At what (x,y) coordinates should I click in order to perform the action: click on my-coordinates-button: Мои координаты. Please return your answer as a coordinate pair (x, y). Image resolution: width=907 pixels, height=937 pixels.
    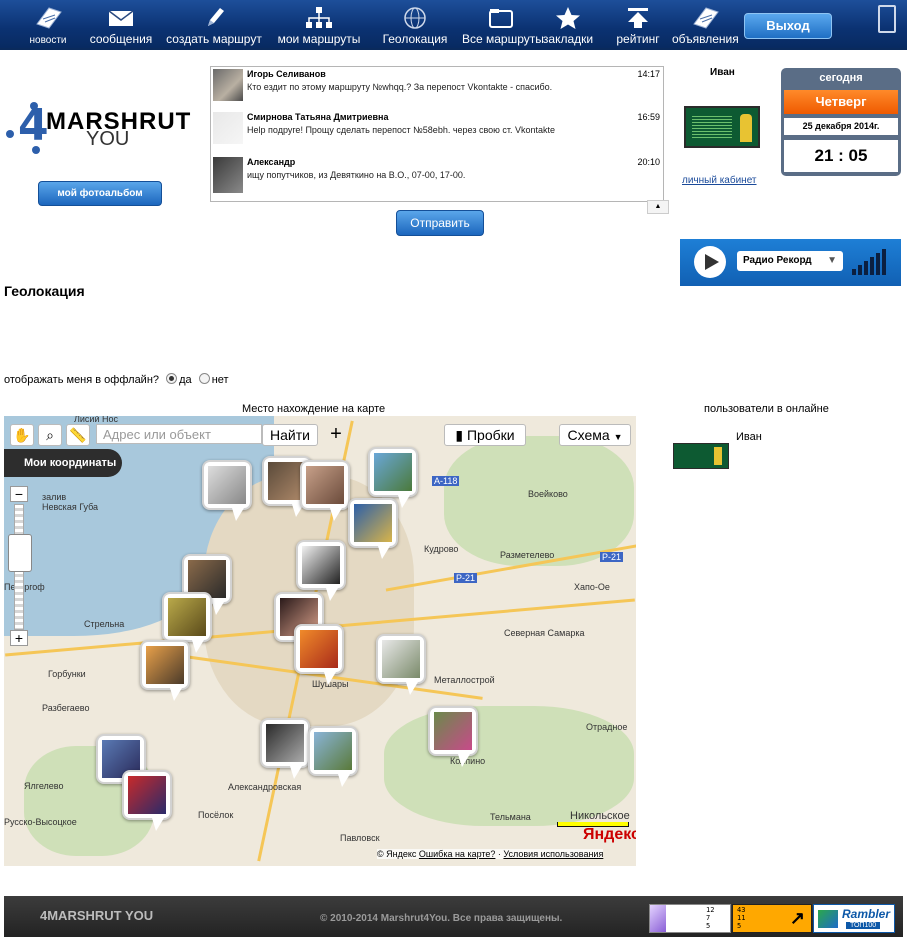
    Looking at the image, I should click on (63, 463).